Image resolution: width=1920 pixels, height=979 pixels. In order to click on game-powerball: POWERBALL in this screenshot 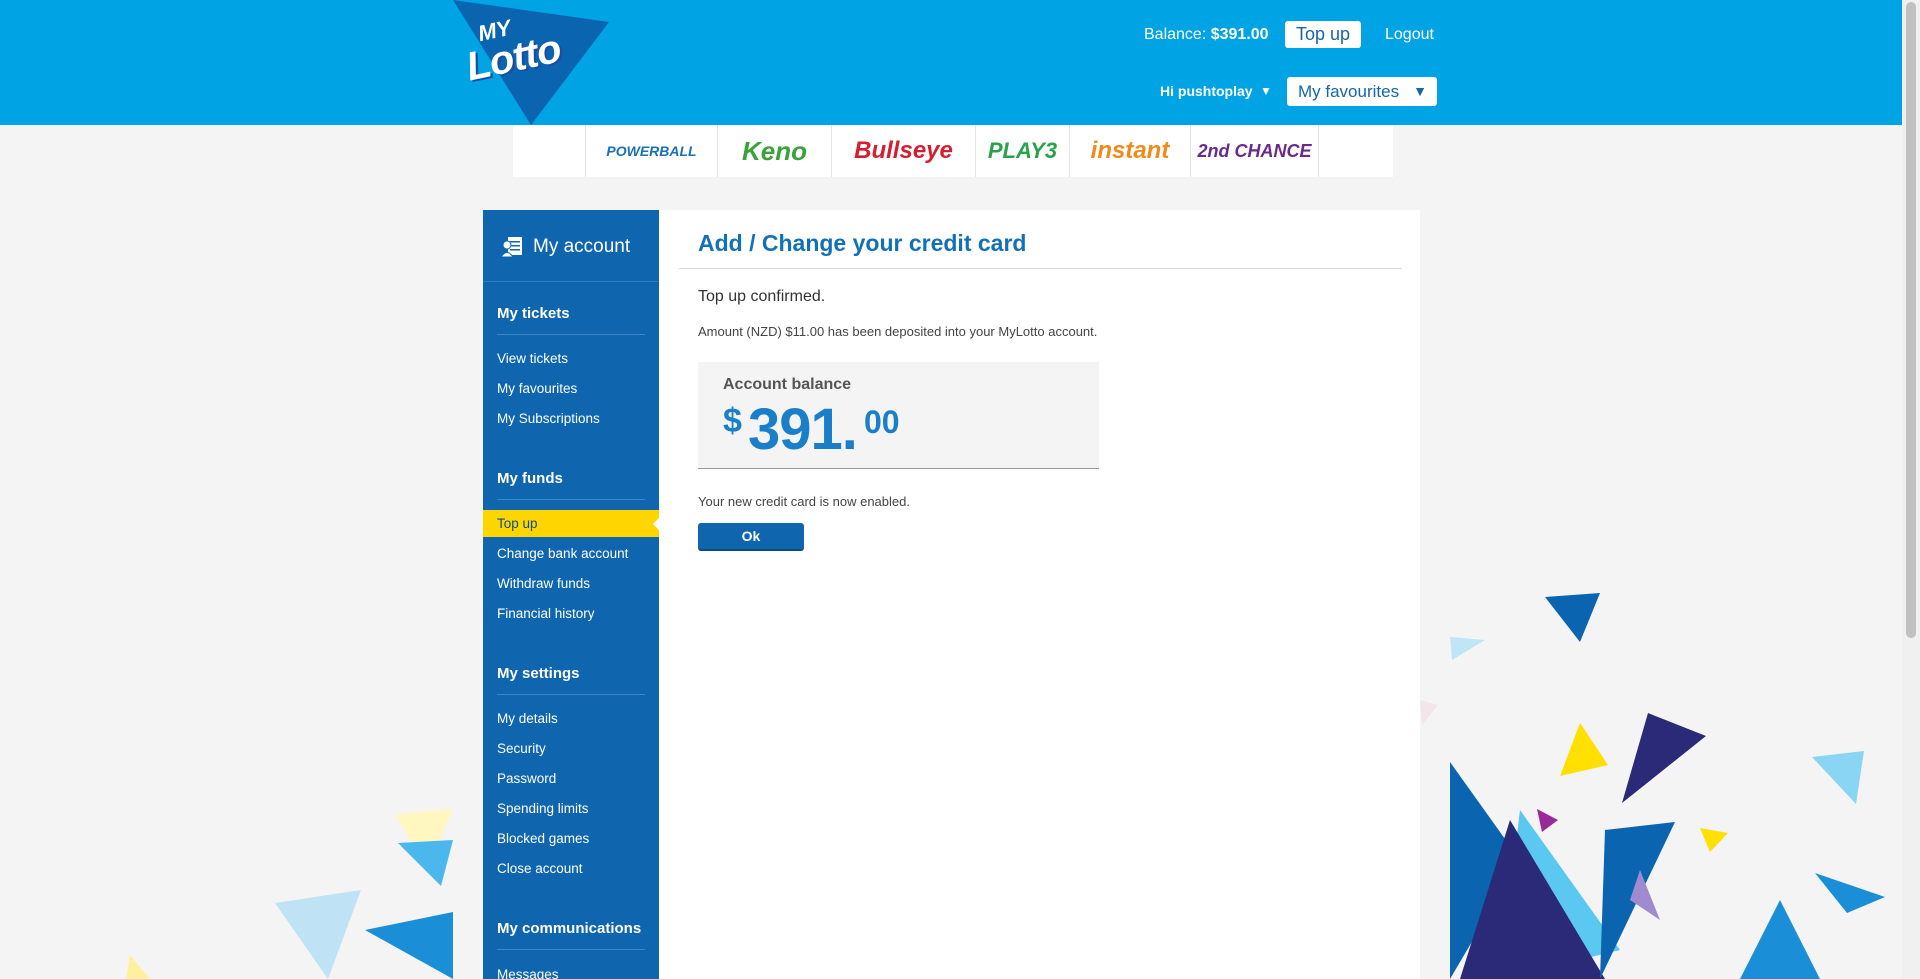, I will do `click(651, 151)`.